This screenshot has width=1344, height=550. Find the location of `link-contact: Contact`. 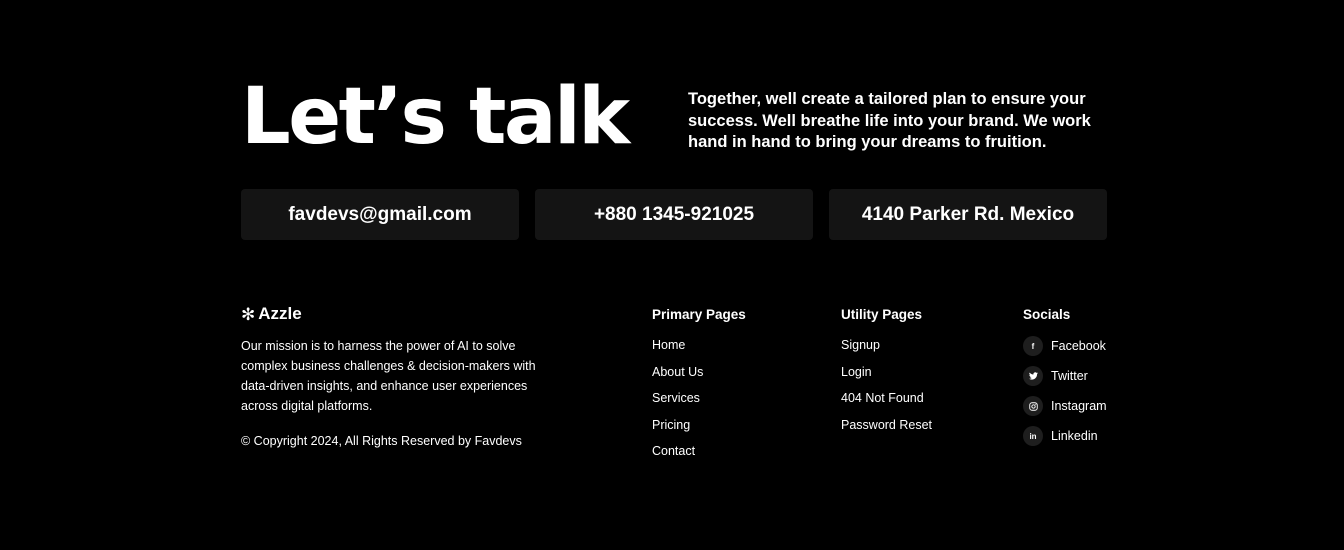

link-contact: Contact is located at coordinates (699, 457).